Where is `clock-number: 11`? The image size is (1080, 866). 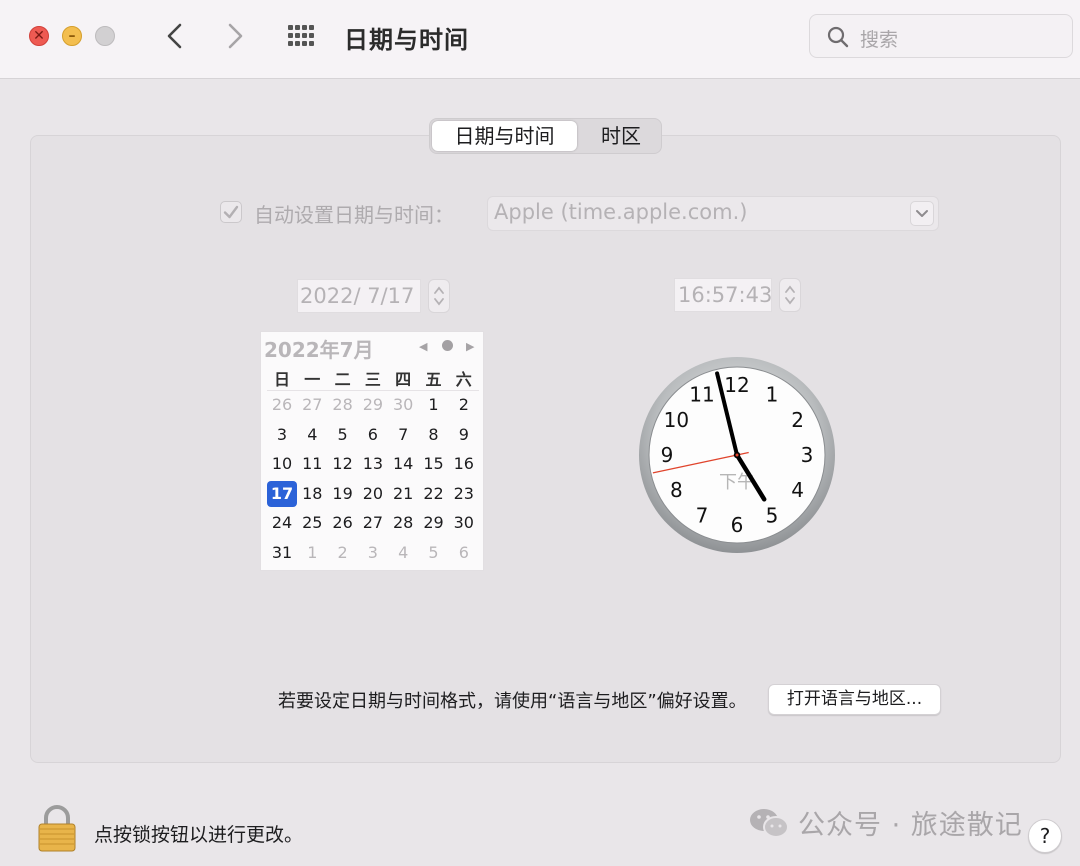 clock-number: 11 is located at coordinates (701, 394).